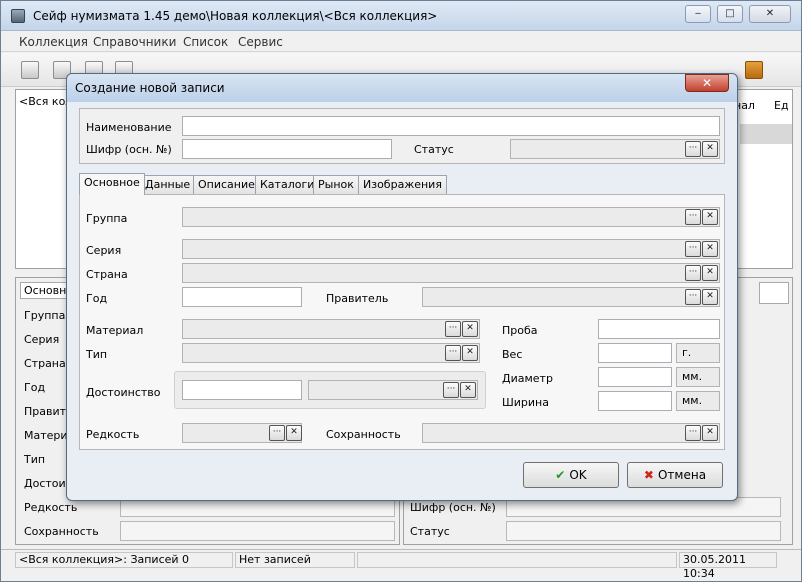 The height and width of the screenshot is (582, 802). What do you see at coordinates (35, 387) in the screenshot?
I see `details-label-year: Год` at bounding box center [35, 387].